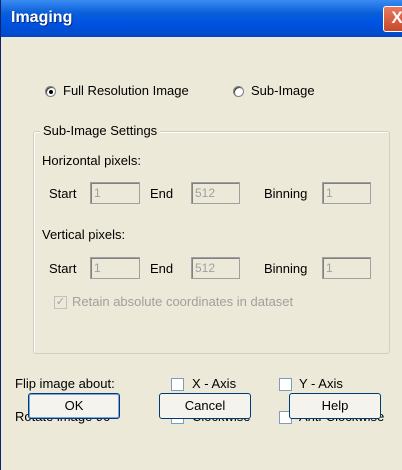 This screenshot has height=470, width=402. What do you see at coordinates (215, 93) in the screenshot?
I see `mode-radio-group: Full Resolution Image Sub-Image` at bounding box center [215, 93].